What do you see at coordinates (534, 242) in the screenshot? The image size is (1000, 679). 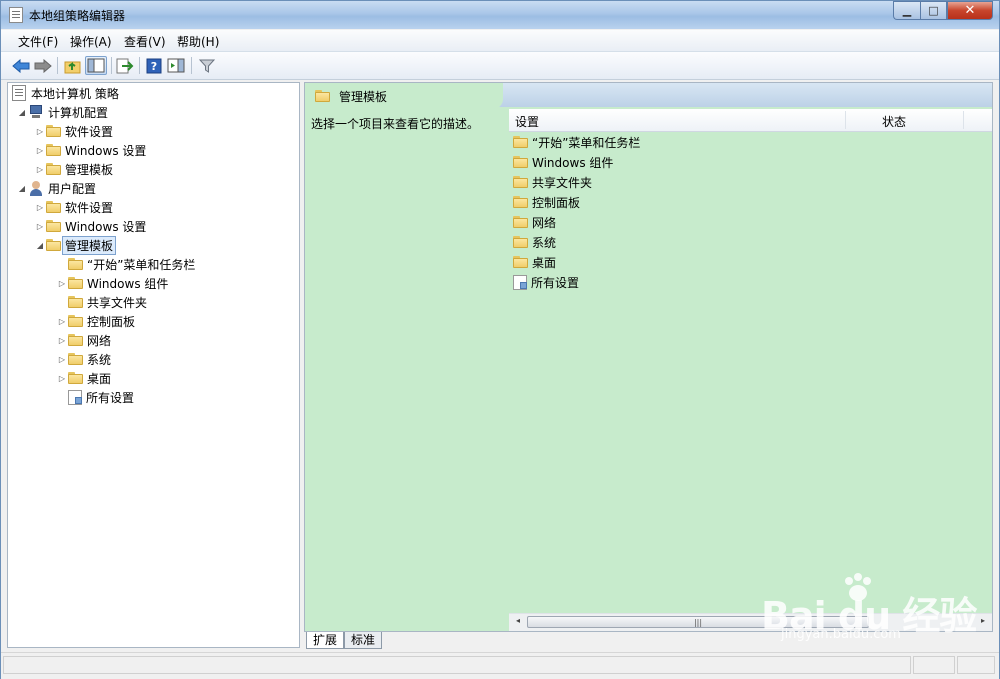 I see `list-item: 系统` at bounding box center [534, 242].